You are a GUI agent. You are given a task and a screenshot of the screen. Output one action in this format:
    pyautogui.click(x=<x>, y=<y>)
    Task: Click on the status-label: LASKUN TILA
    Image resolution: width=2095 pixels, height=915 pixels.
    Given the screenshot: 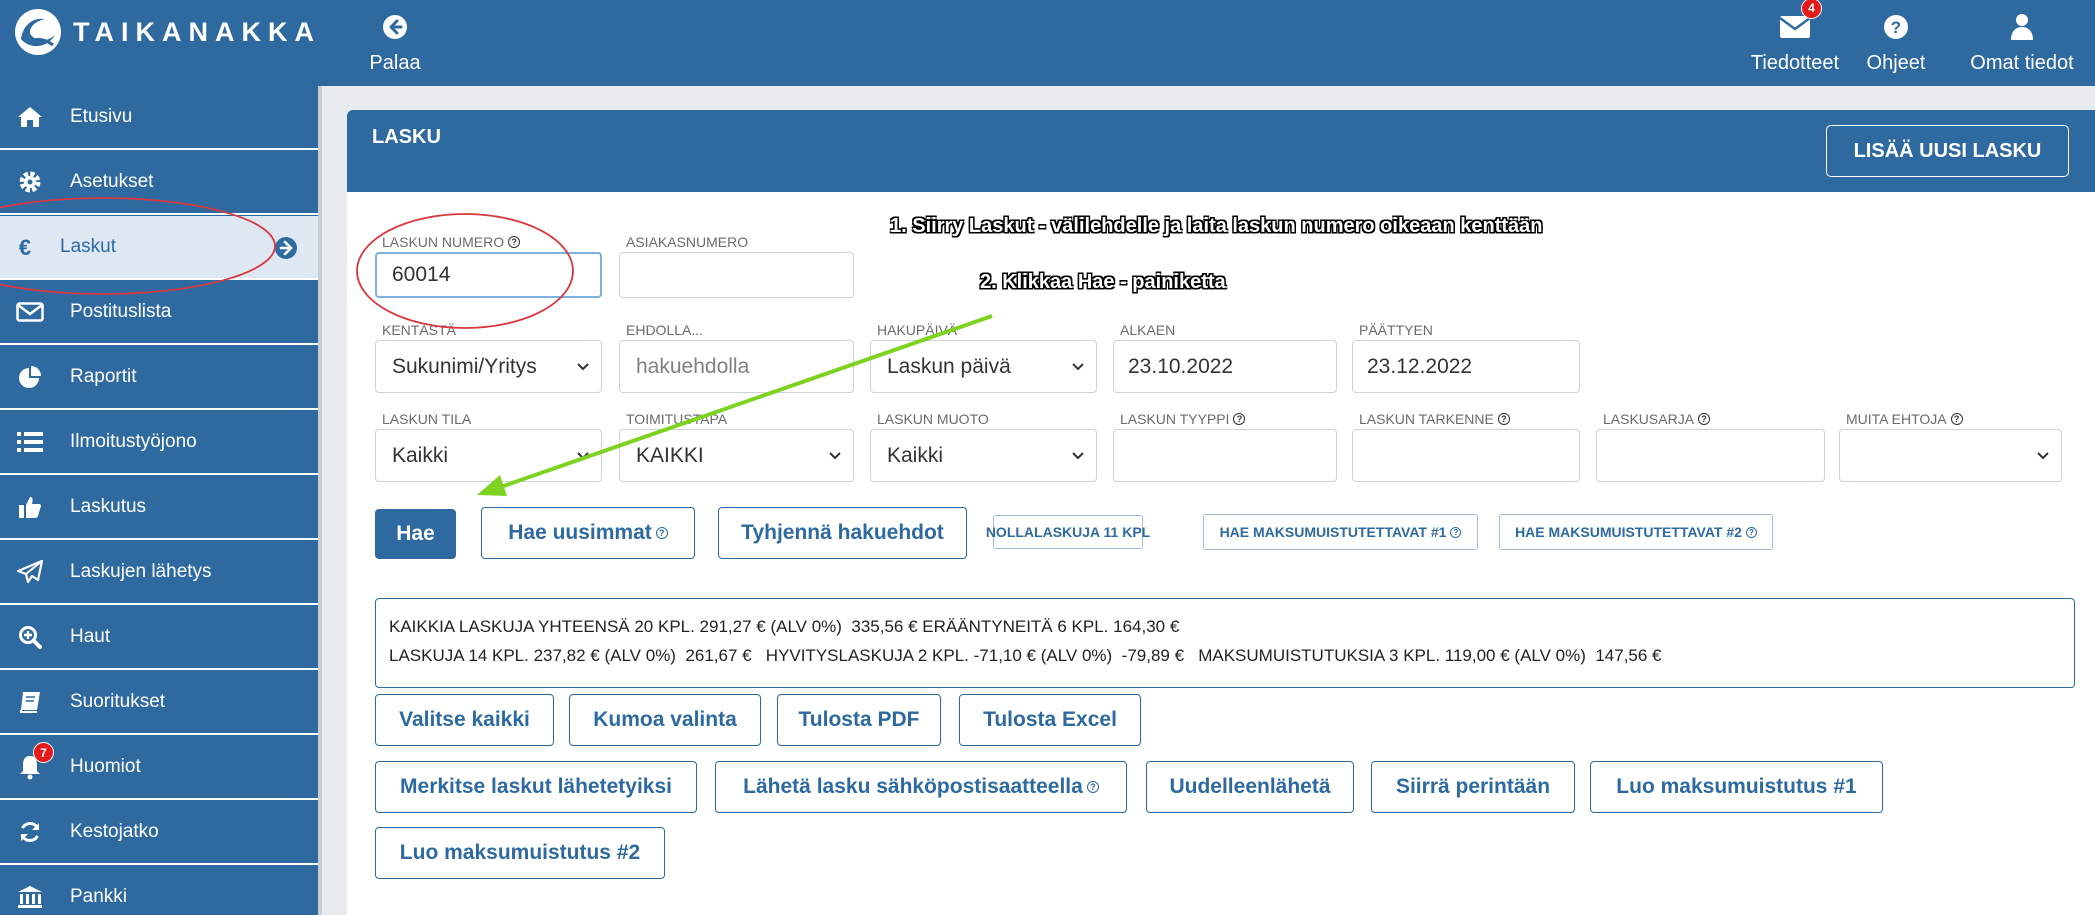 What is the action you would take?
    pyautogui.click(x=427, y=419)
    